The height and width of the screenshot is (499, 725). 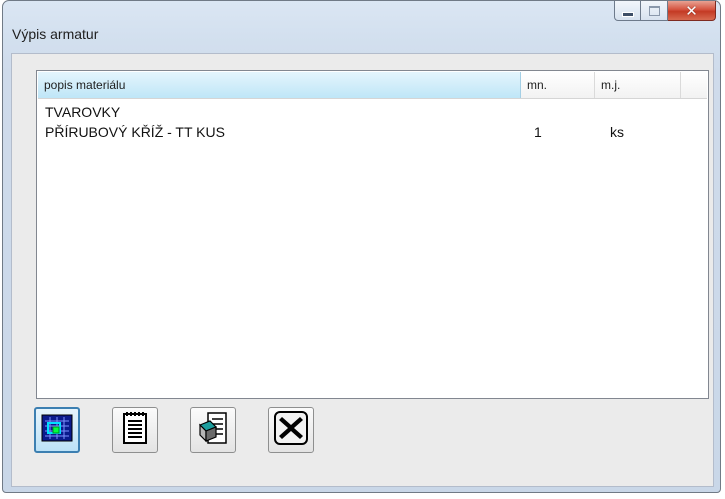 I want to click on close-icon: ✕, so click(x=691, y=10).